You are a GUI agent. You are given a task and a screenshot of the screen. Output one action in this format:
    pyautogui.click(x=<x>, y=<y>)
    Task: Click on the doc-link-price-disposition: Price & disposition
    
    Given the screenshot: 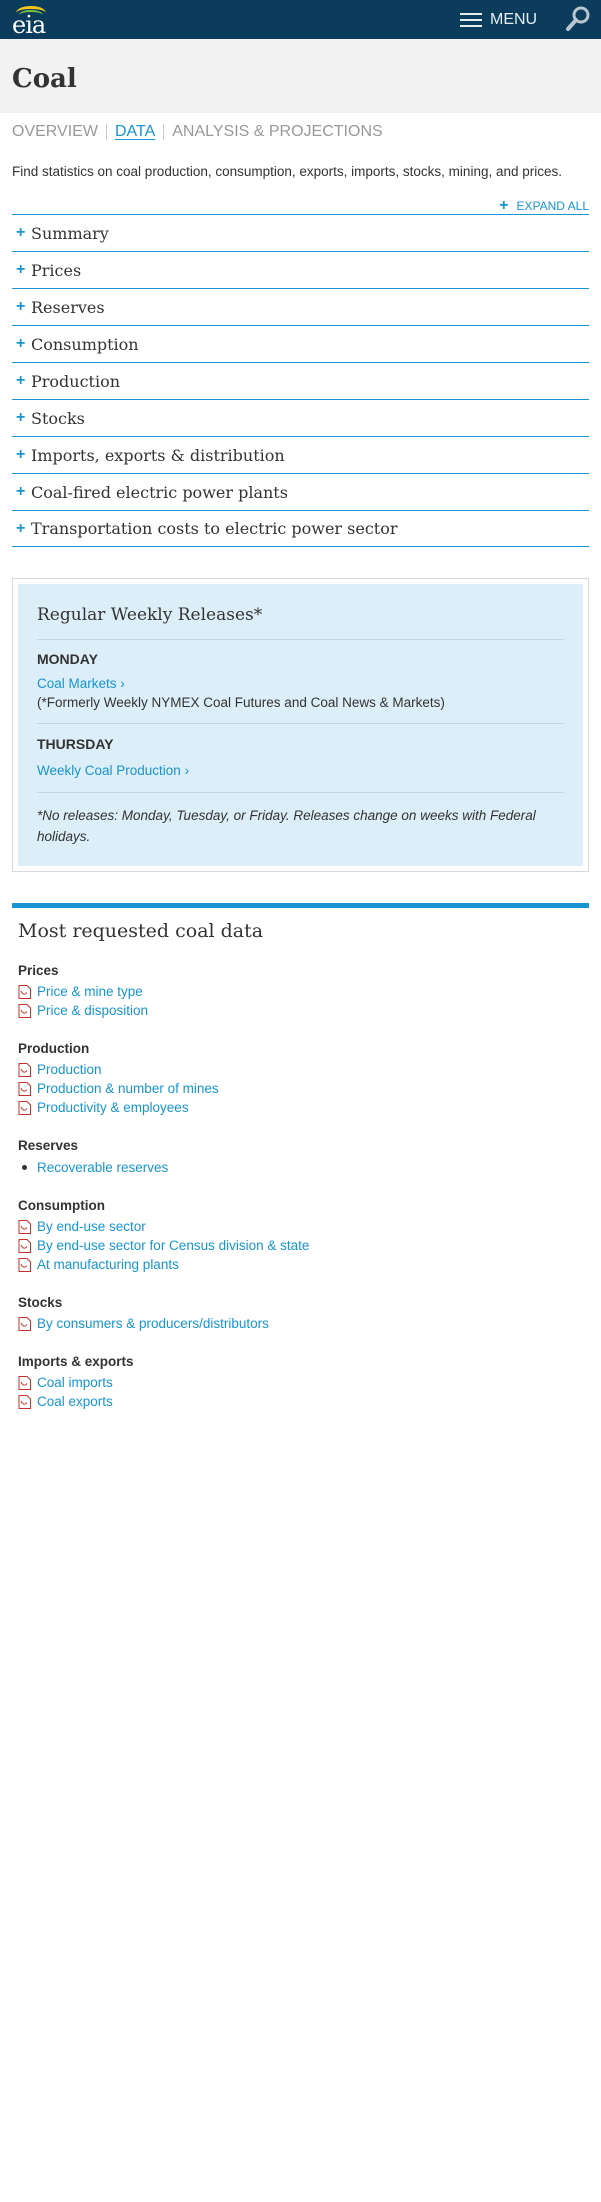 What is the action you would take?
    pyautogui.click(x=83, y=1010)
    